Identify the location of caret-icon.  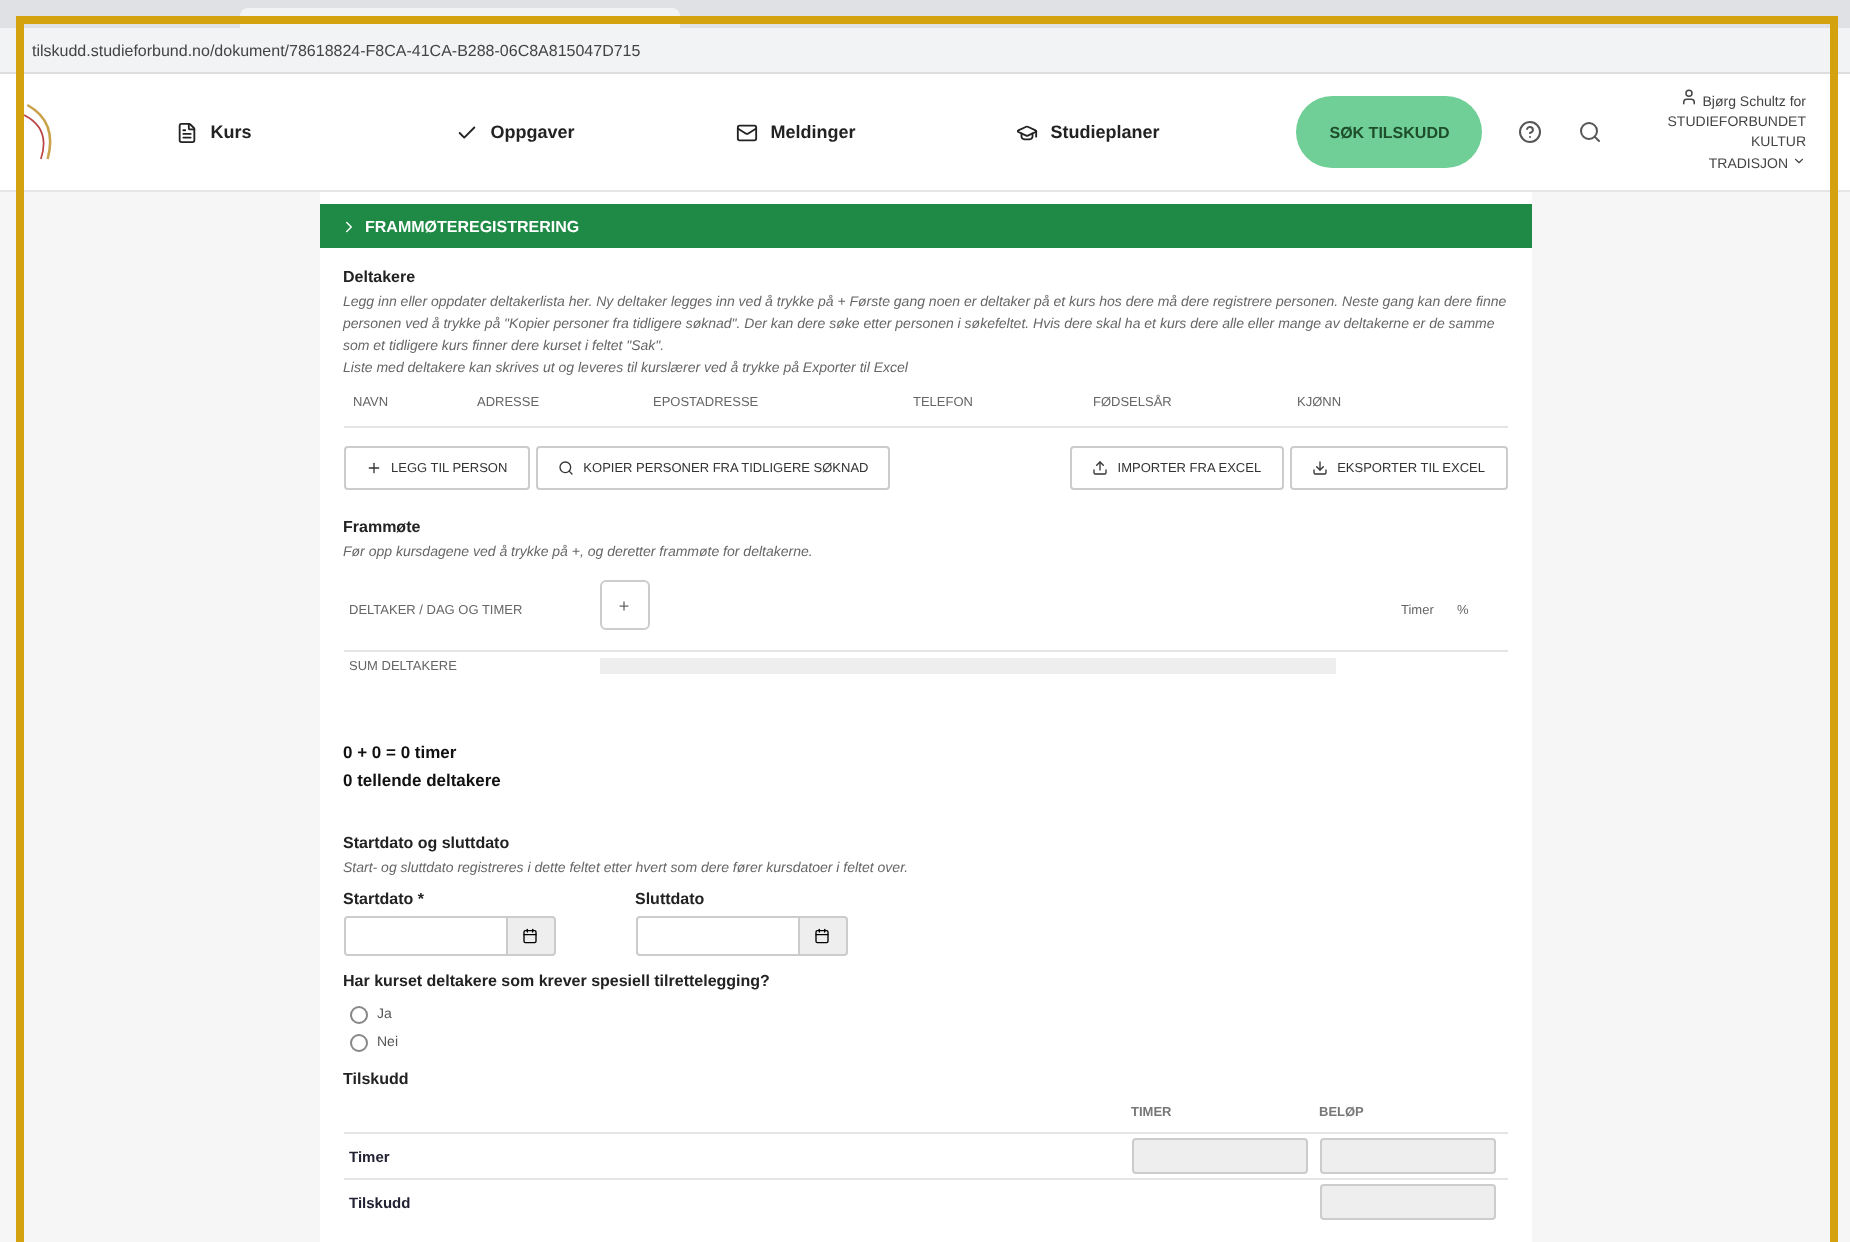
(1799, 161).